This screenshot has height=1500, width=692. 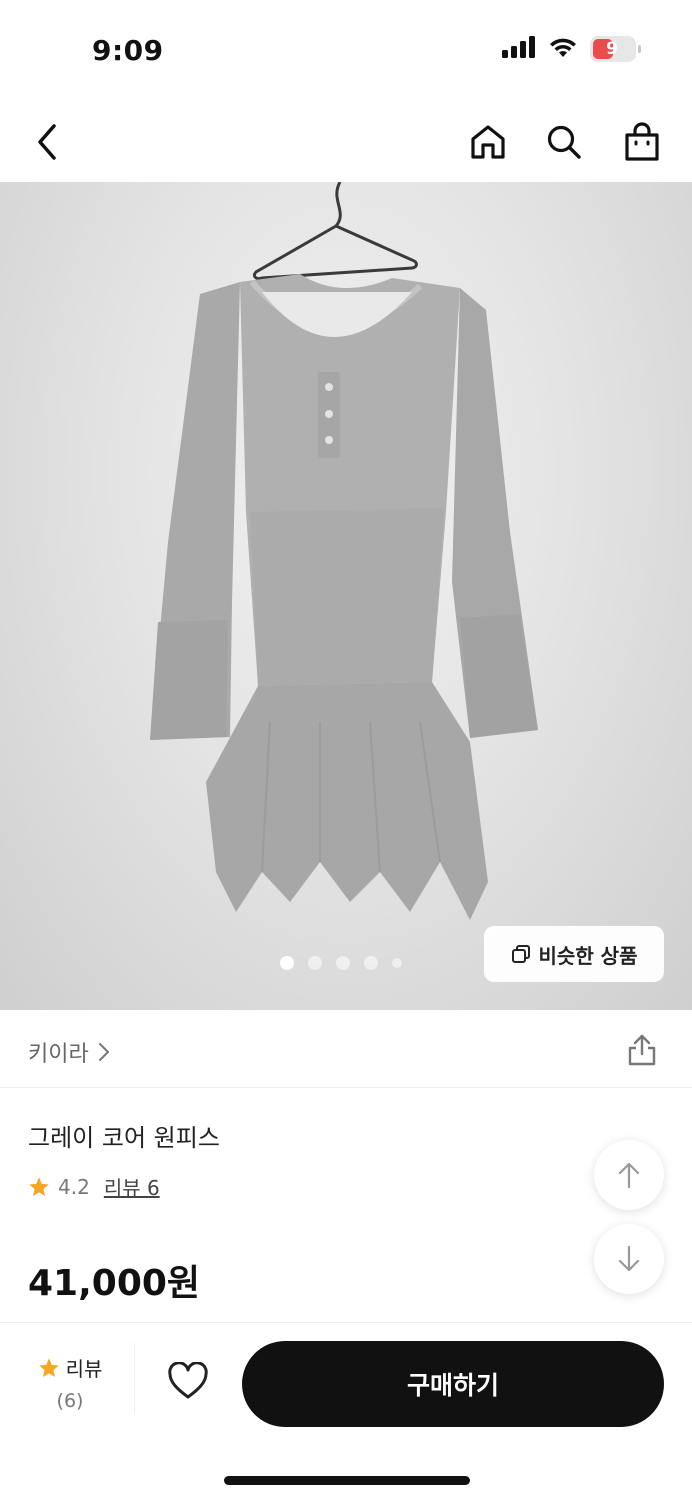 What do you see at coordinates (94, 1186) in the screenshot?
I see `rating-row: 4.2 리뷰 6` at bounding box center [94, 1186].